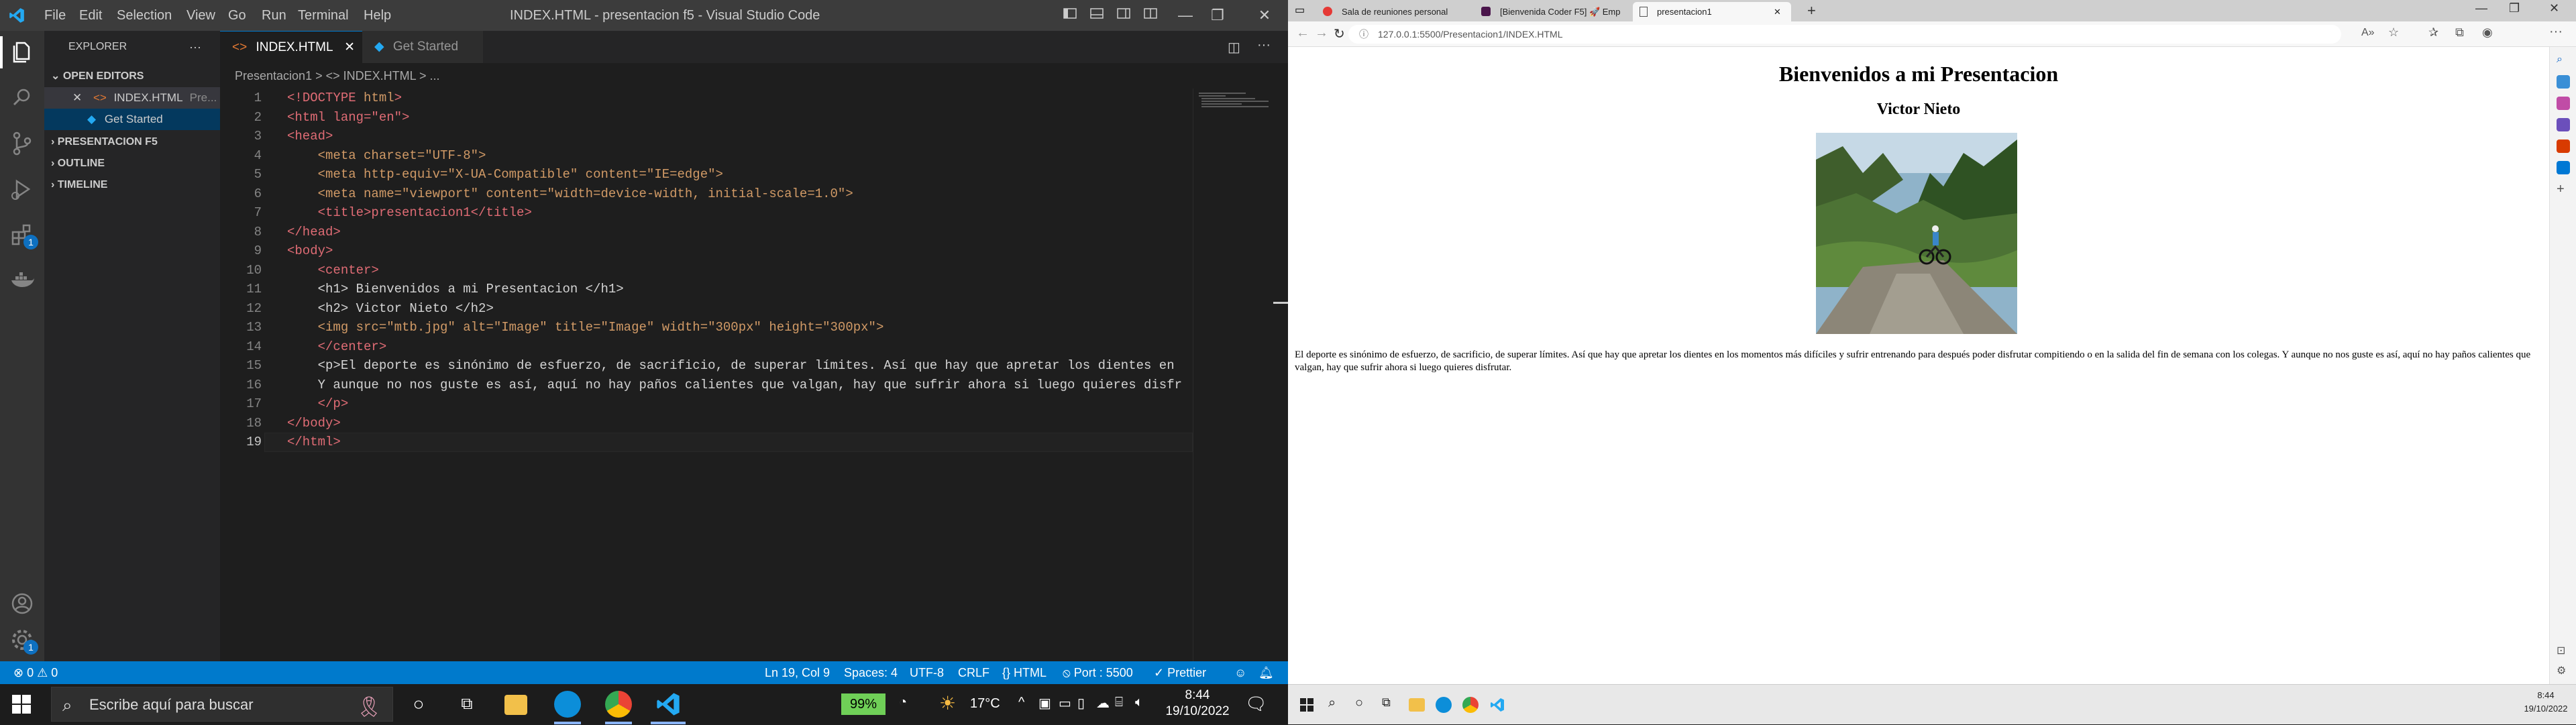  What do you see at coordinates (2563, 167) in the screenshot?
I see `outlook-icon` at bounding box center [2563, 167].